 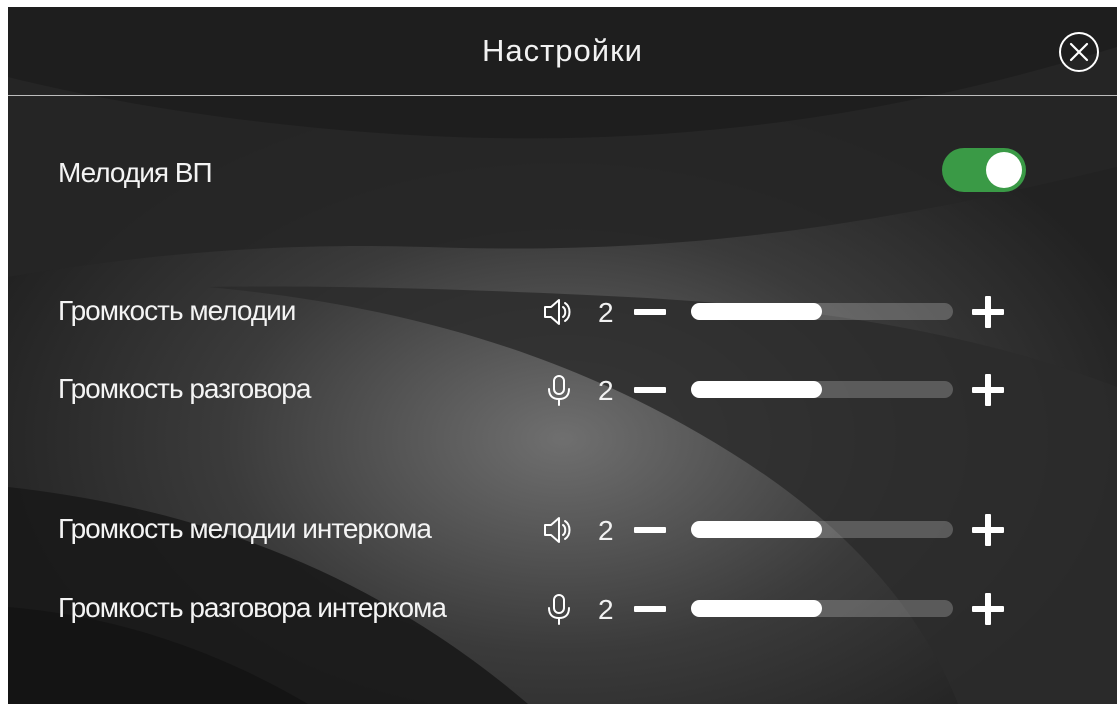 What do you see at coordinates (1004, 170) in the screenshot?
I see `toggle-knob` at bounding box center [1004, 170].